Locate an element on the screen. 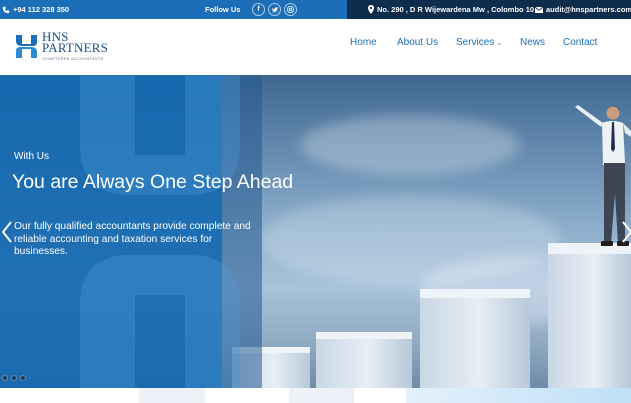  nav-about-us: About Us is located at coordinates (417, 42).